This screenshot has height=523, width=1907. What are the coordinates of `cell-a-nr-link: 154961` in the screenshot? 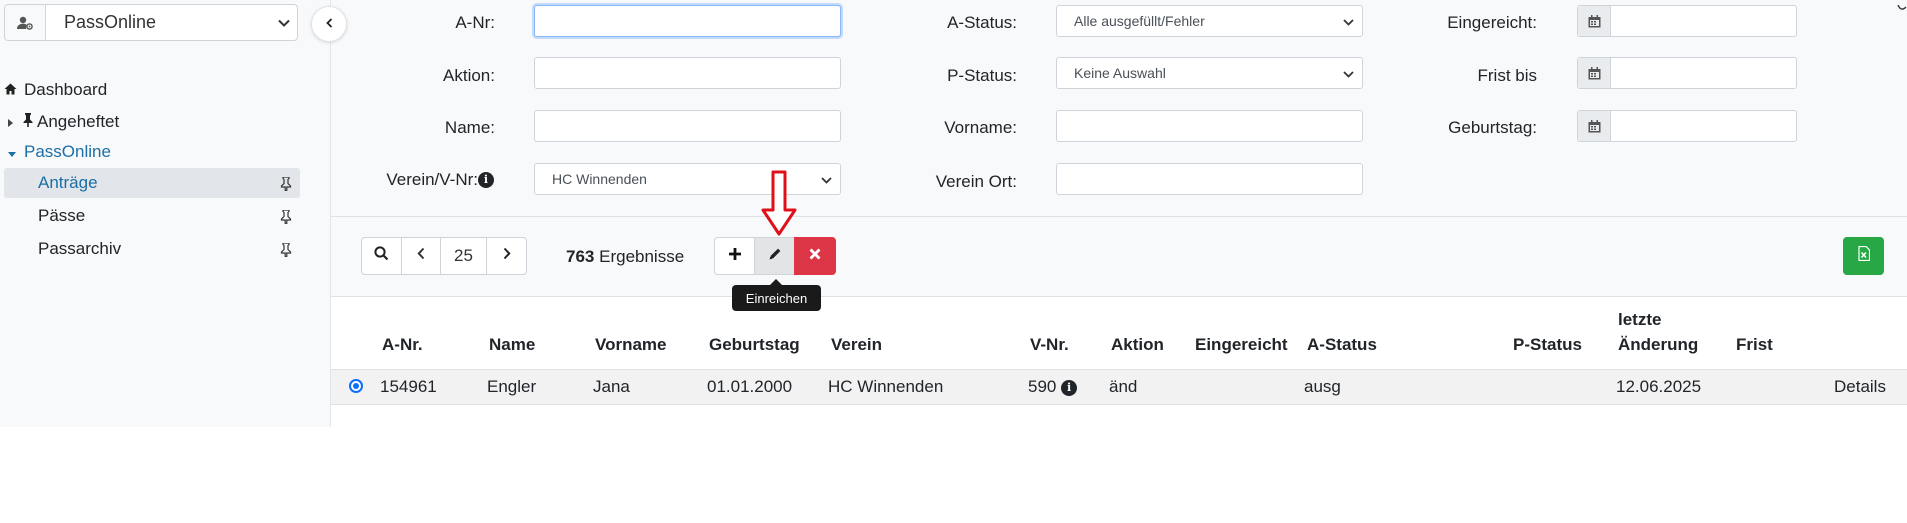 It's located at (408, 387).